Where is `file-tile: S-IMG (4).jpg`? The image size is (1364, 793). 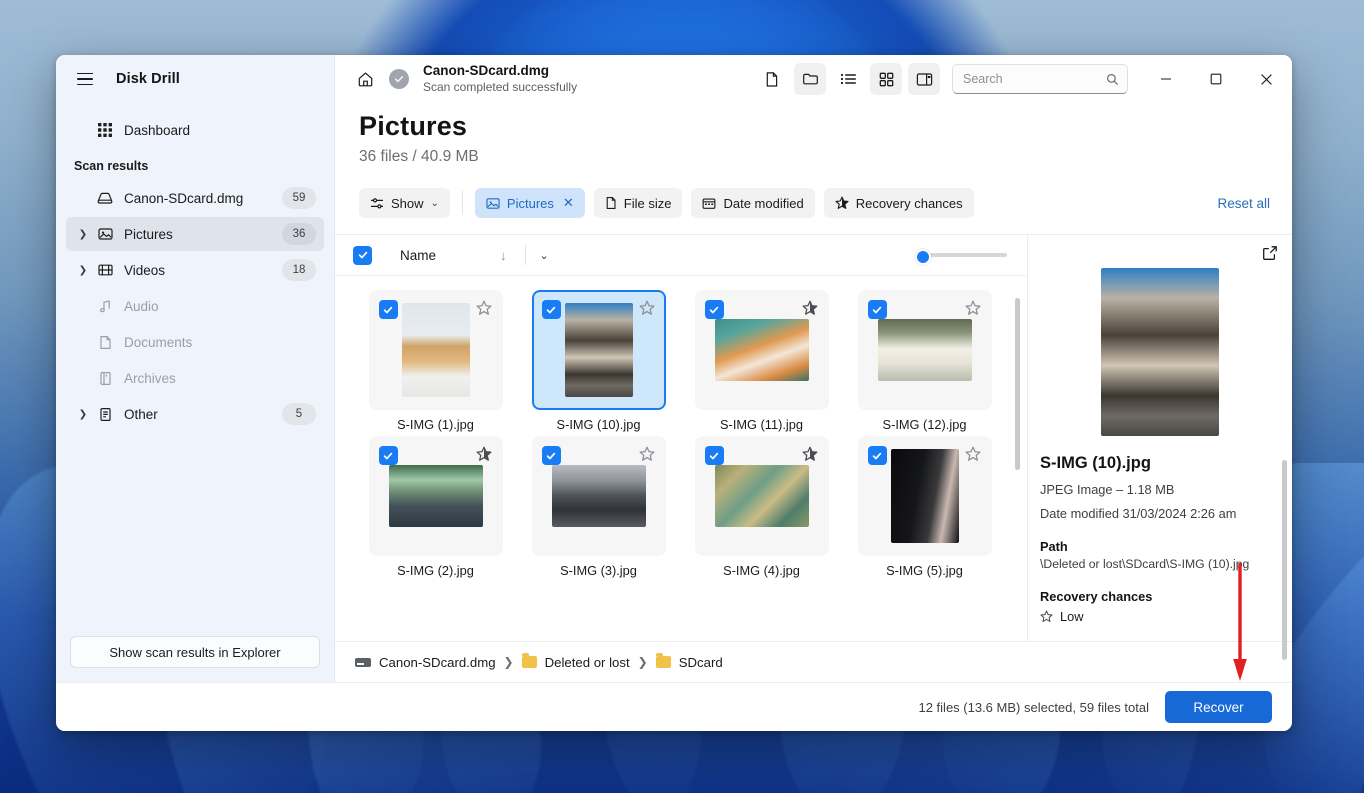 file-tile: S-IMG (4).jpg is located at coordinates (761, 507).